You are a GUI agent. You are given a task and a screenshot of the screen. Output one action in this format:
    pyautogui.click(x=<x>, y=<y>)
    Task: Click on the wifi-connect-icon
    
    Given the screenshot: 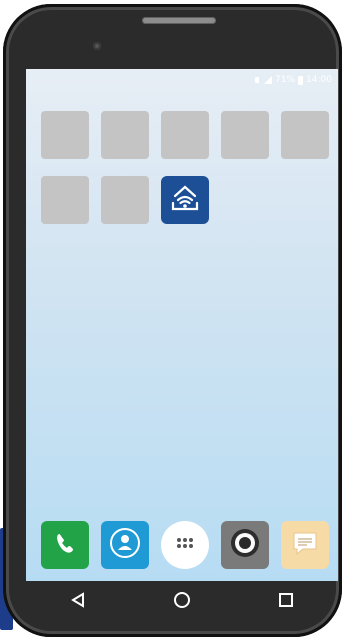 What is the action you would take?
    pyautogui.click(x=185, y=200)
    